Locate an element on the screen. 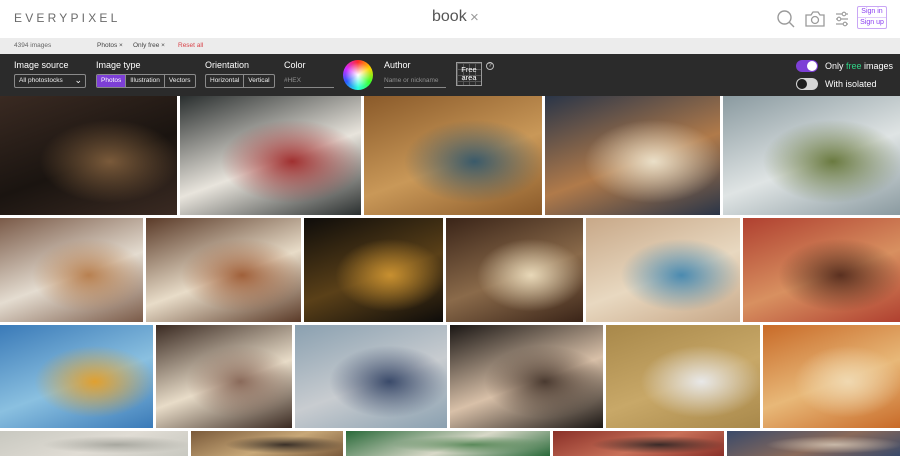 The height and width of the screenshot is (456, 900). with-isolated-toggle is located at coordinates (807, 84).